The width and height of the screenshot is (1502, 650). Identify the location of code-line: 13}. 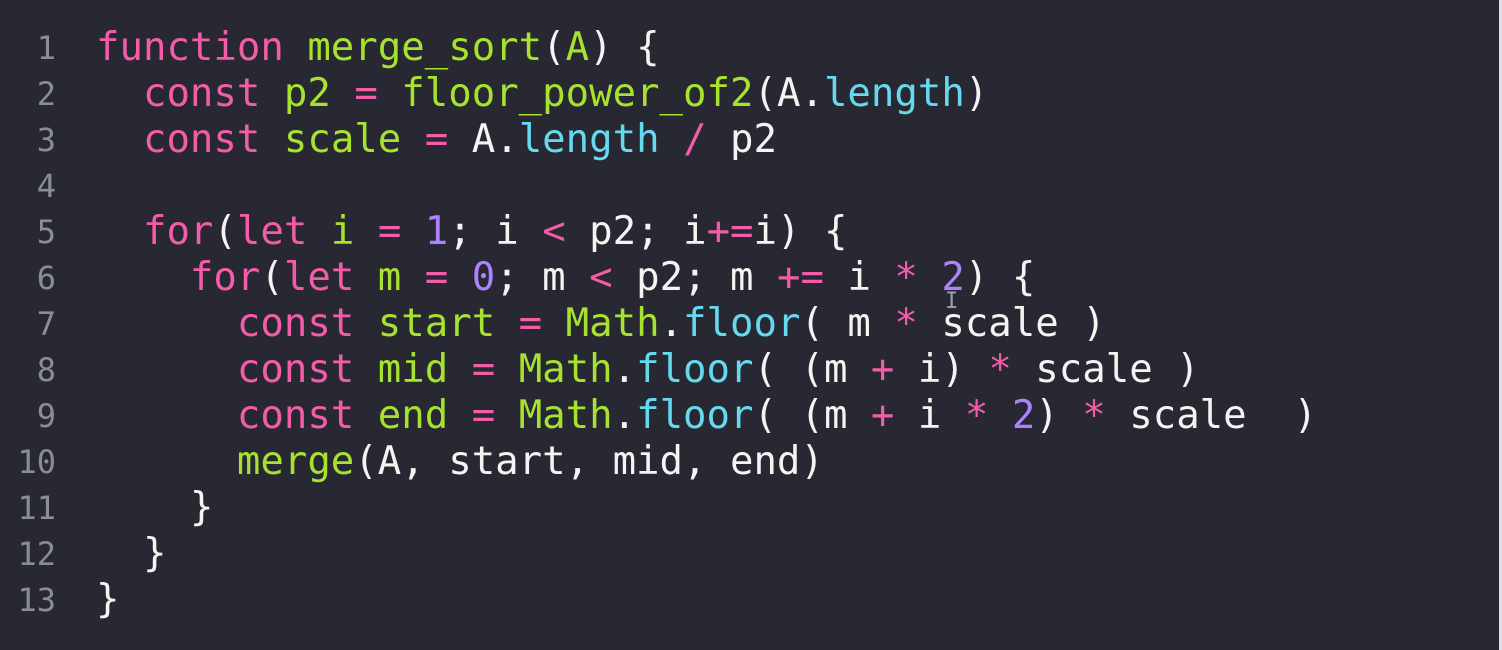
(658, 600).